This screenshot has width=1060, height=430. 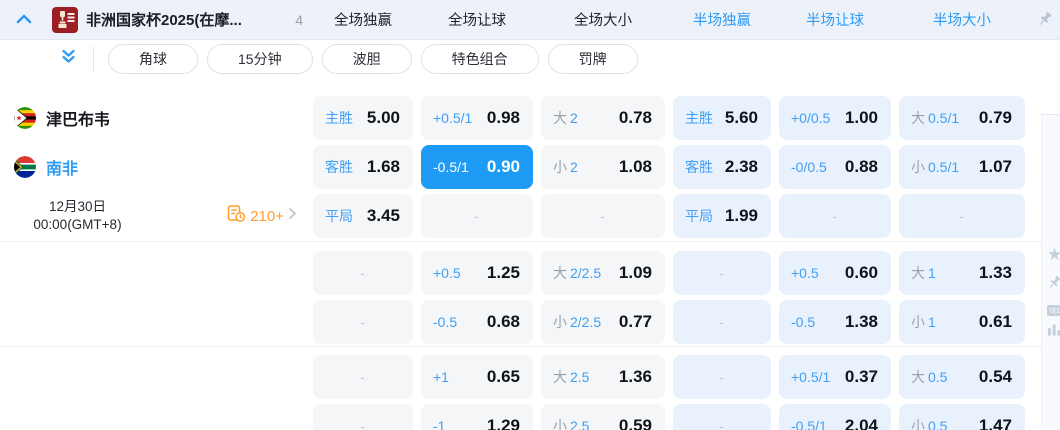 What do you see at coordinates (929, 377) in the screenshot?
I see `odds-label: 大 0.5` at bounding box center [929, 377].